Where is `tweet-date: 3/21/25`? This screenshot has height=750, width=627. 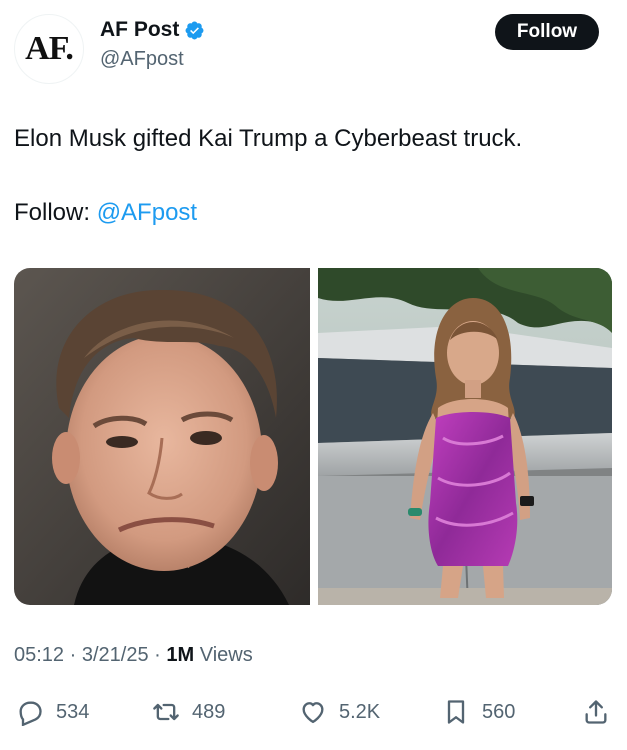 tweet-date: 3/21/25 is located at coordinates (115, 655).